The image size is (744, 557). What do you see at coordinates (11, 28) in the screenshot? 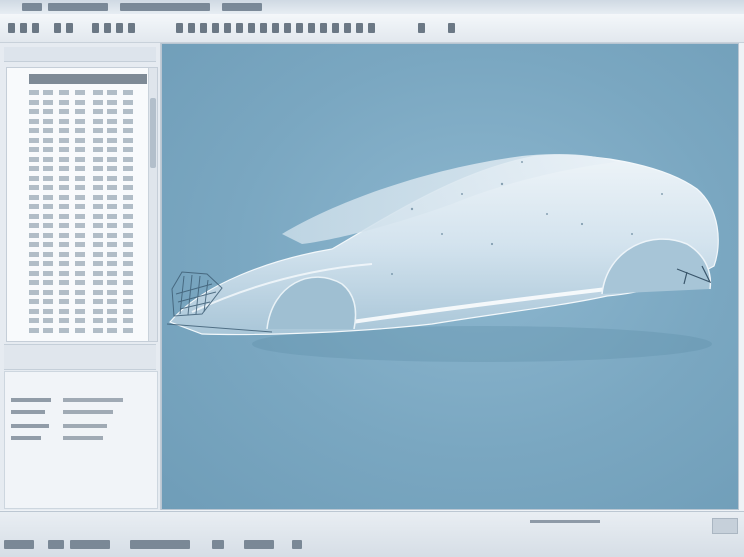
I see `file-icon` at bounding box center [11, 28].